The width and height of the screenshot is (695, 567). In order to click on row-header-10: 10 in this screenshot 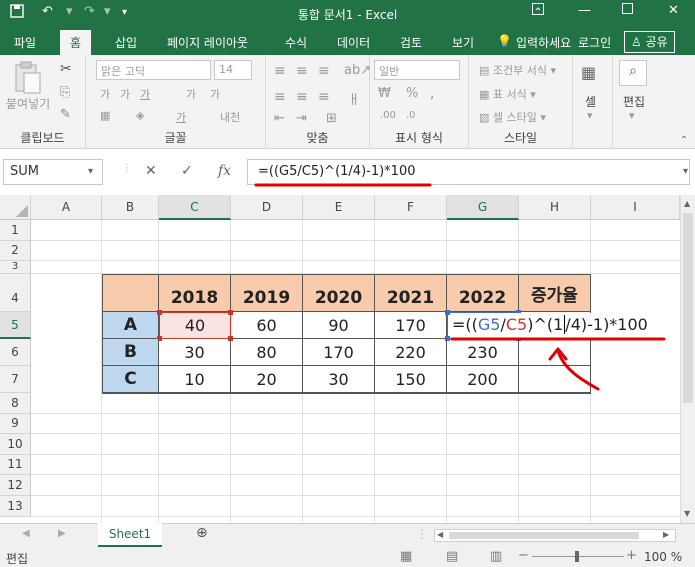, I will do `click(15, 444)`.